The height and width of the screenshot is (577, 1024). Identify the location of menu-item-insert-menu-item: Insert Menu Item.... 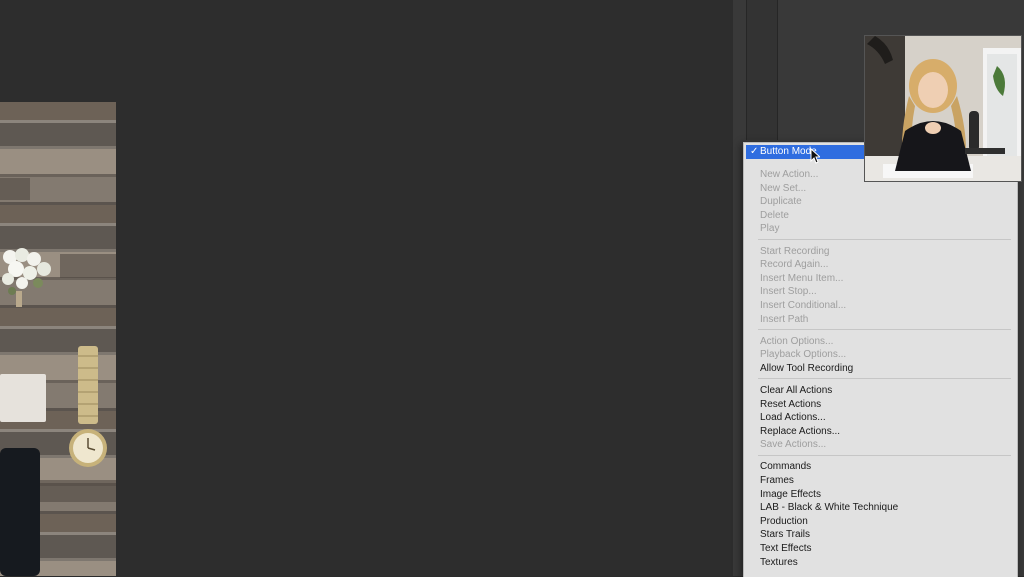
(802, 278).